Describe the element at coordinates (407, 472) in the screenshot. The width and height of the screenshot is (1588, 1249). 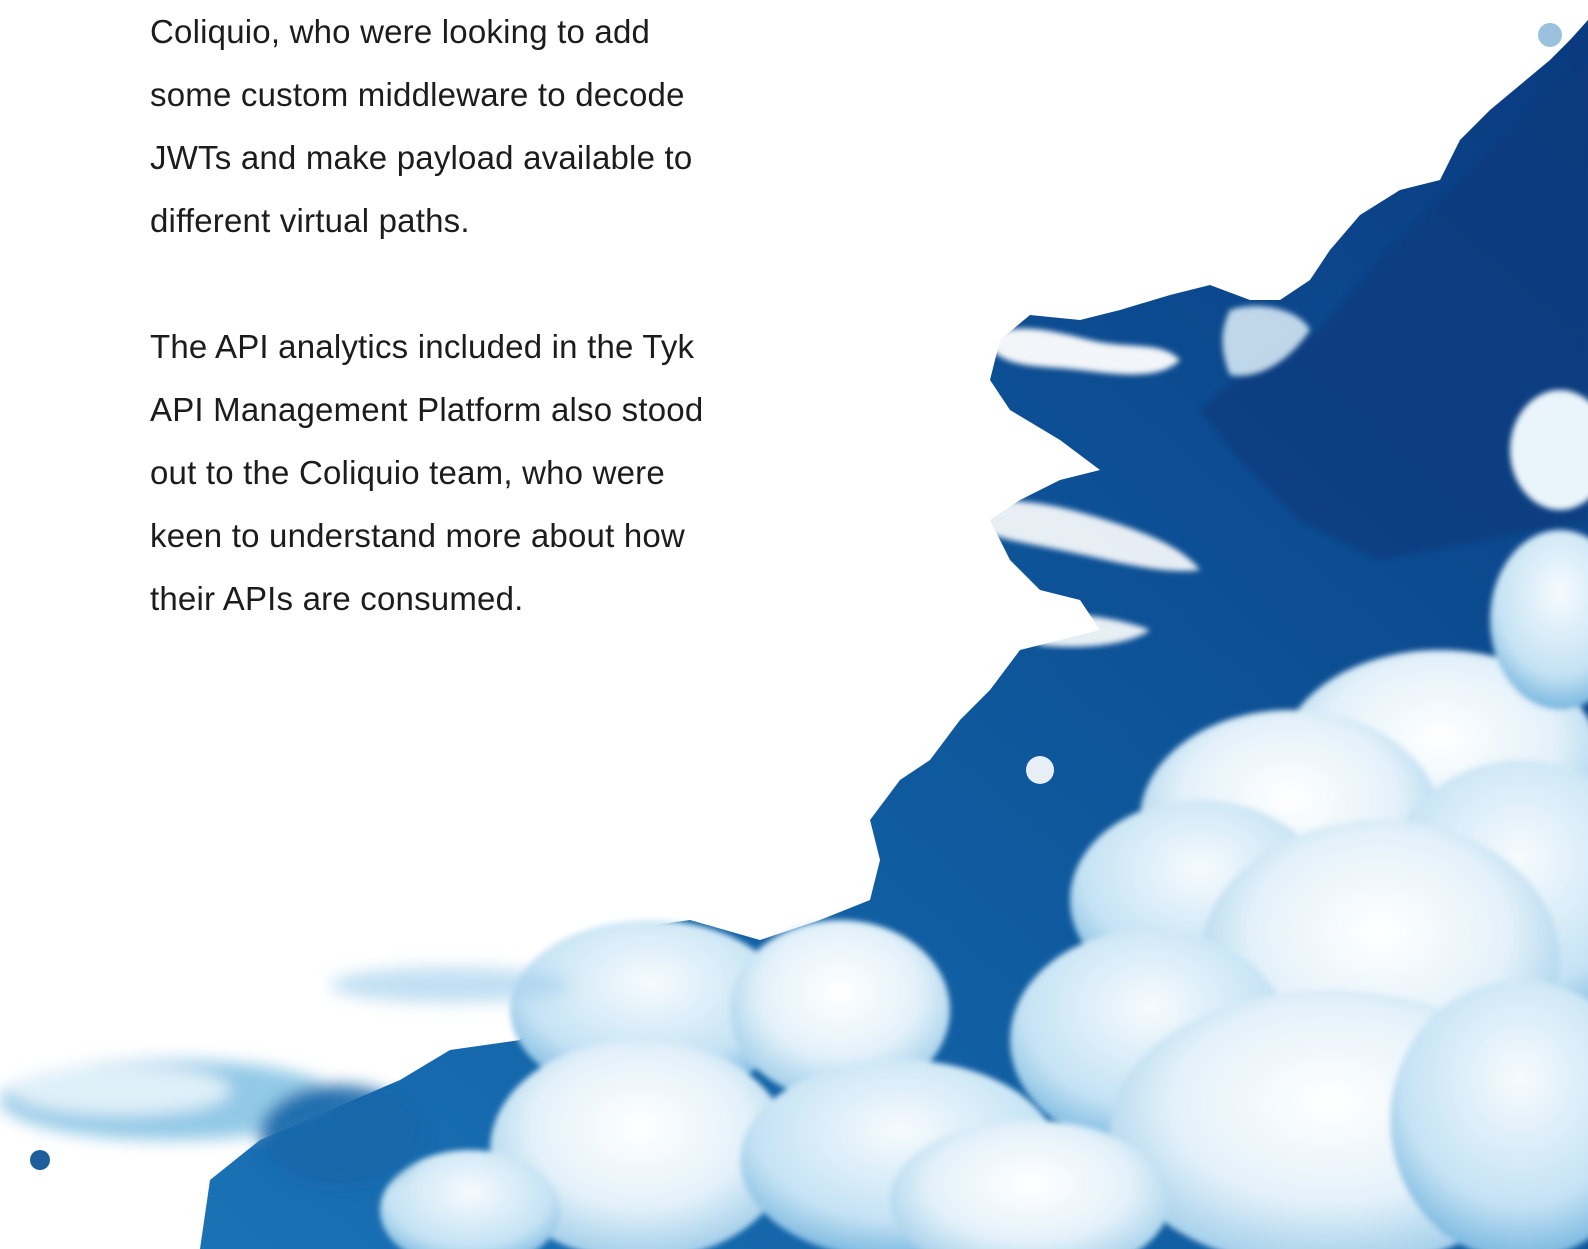
I see `text-line: out to the Coliquio team, who were` at that location.